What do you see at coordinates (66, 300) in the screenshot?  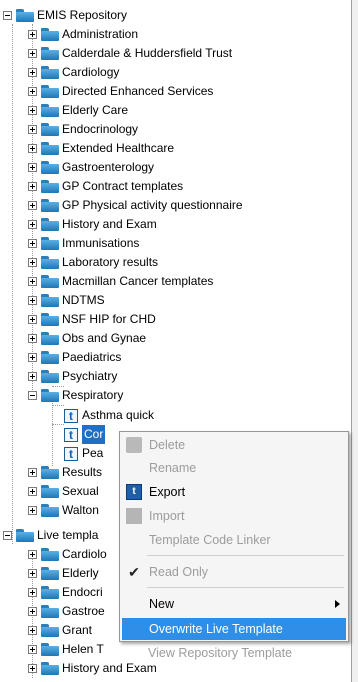 I see `tree-node-folder: NDTMS` at bounding box center [66, 300].